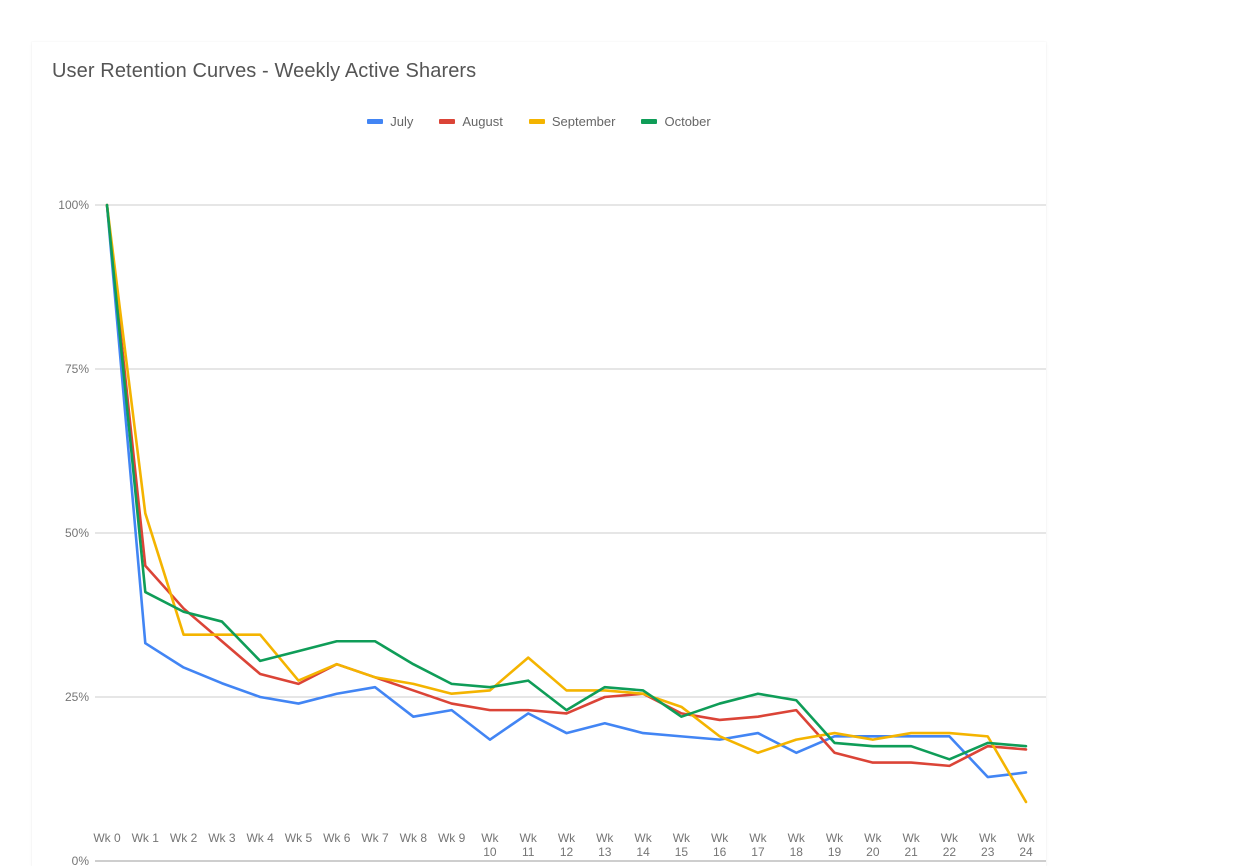  I want to click on x-tick-line1: Wk, so click(1026, 838).